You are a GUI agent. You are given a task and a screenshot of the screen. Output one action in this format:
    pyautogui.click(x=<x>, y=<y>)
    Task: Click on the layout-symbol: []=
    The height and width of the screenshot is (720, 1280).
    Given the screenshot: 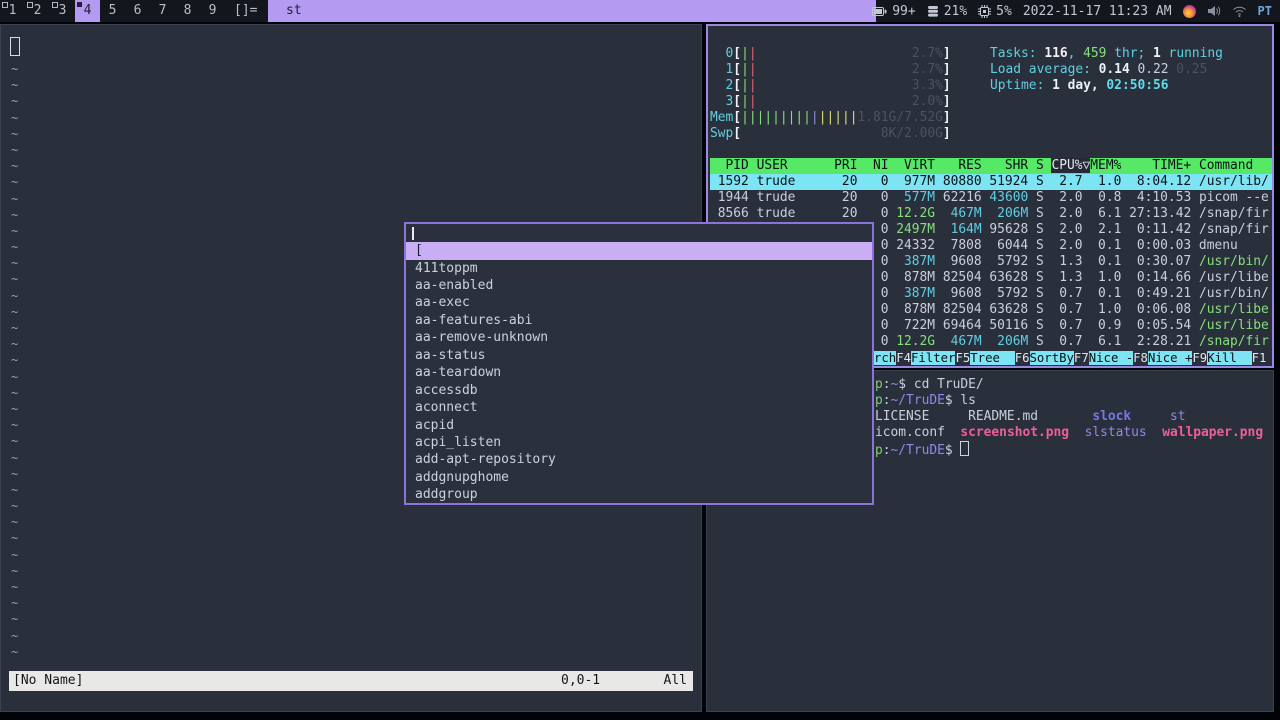 What is the action you would take?
    pyautogui.click(x=245, y=11)
    